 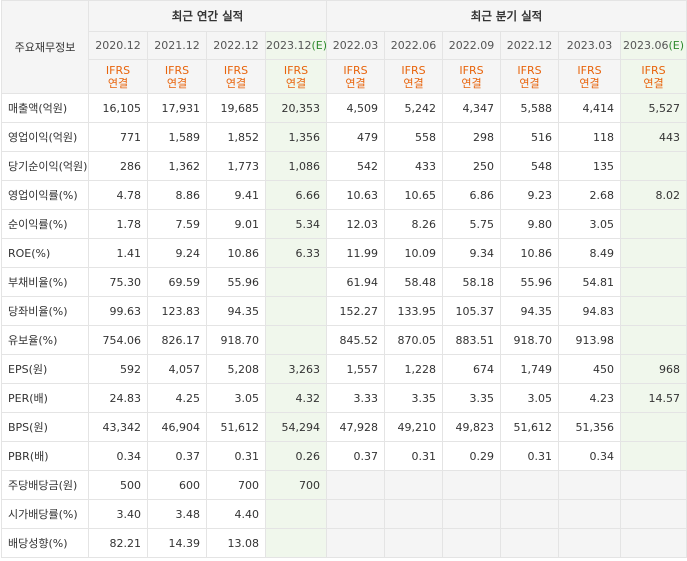 I want to click on table-cell: 12.03, so click(x=355, y=224).